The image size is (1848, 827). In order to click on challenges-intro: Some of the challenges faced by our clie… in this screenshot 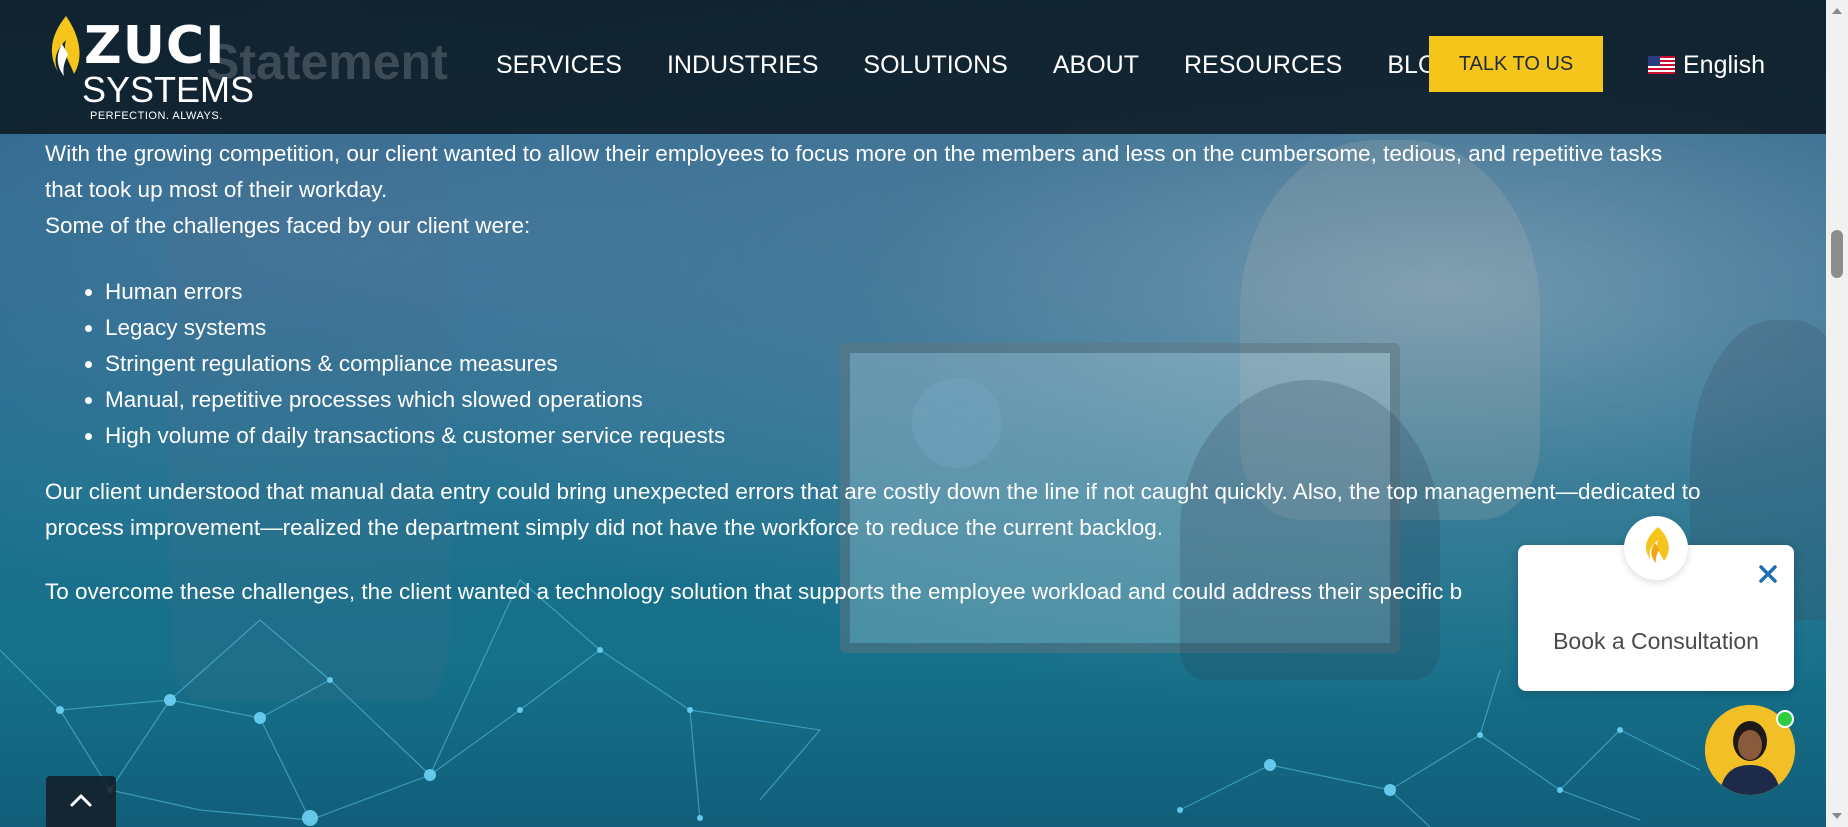, I will do `click(288, 225)`.